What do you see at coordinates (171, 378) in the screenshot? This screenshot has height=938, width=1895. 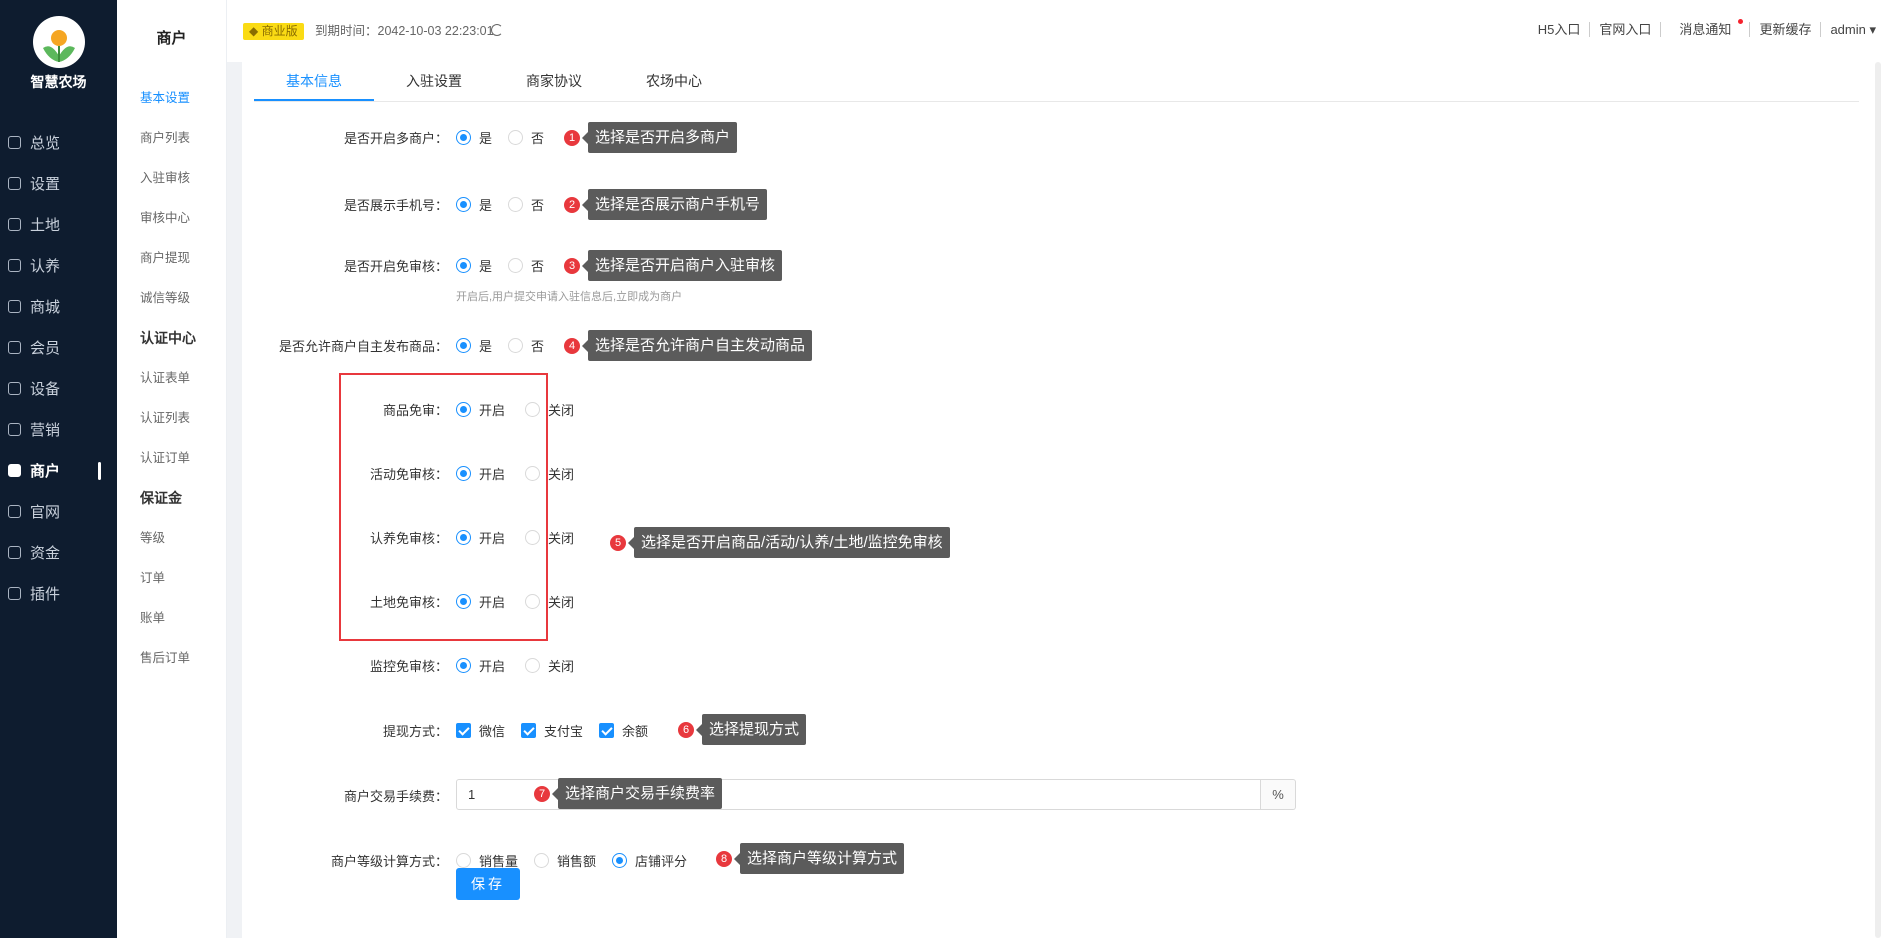 I see `subnav-cert-form: 认证表单` at bounding box center [171, 378].